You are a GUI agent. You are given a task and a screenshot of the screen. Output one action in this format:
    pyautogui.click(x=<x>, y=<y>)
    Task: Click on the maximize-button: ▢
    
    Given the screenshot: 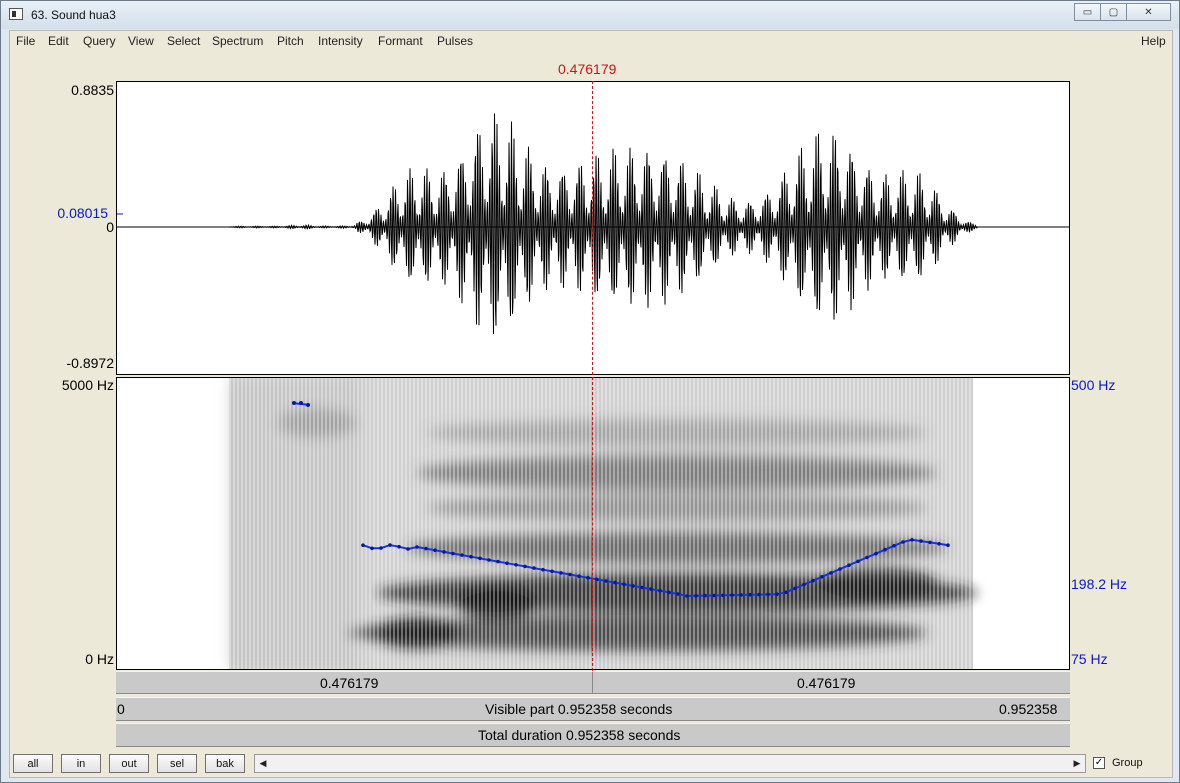 What is the action you would take?
    pyautogui.click(x=1113, y=12)
    